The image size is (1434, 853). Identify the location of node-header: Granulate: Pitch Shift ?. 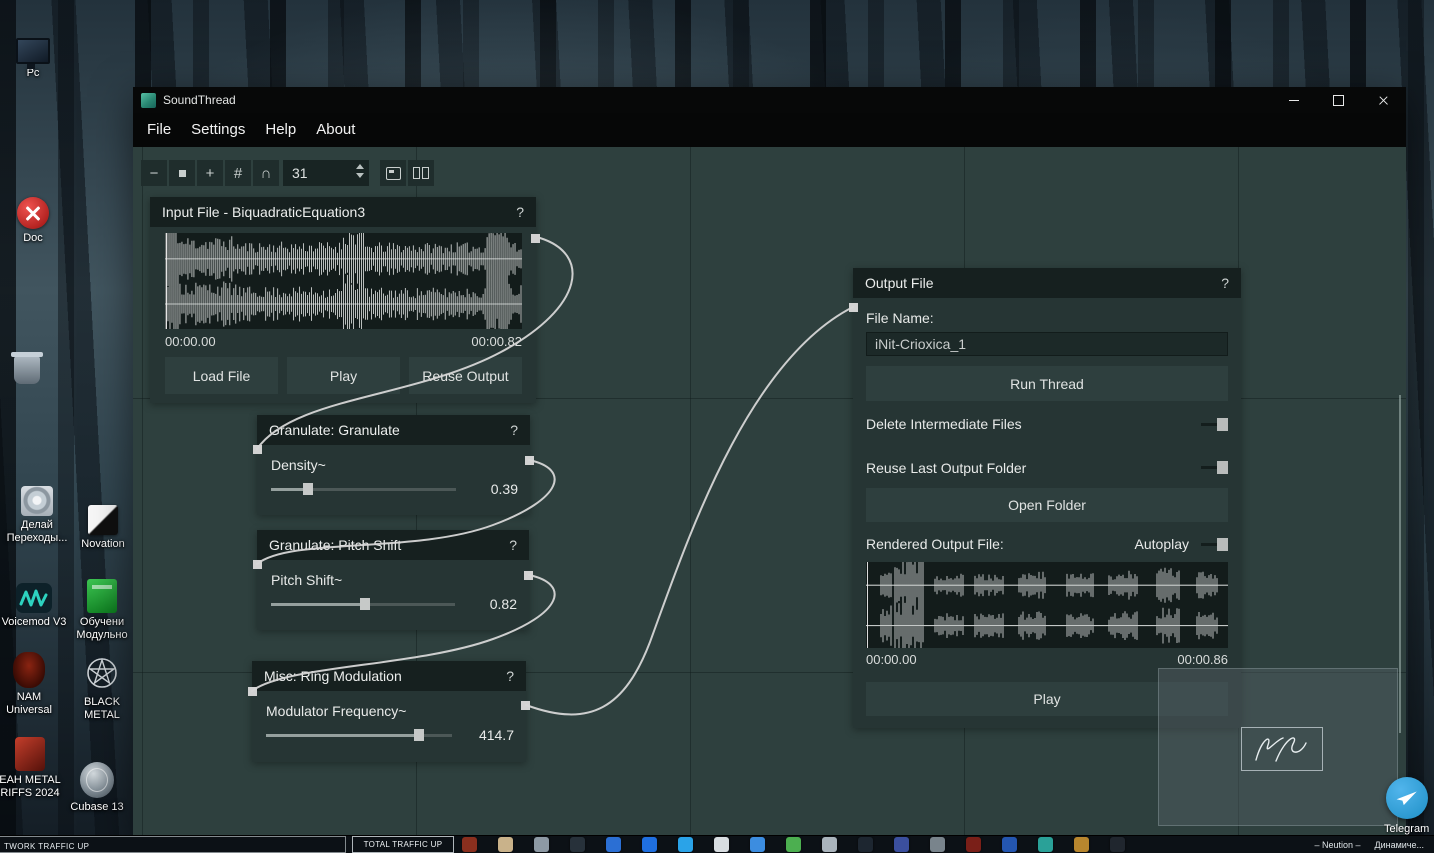
(393, 545).